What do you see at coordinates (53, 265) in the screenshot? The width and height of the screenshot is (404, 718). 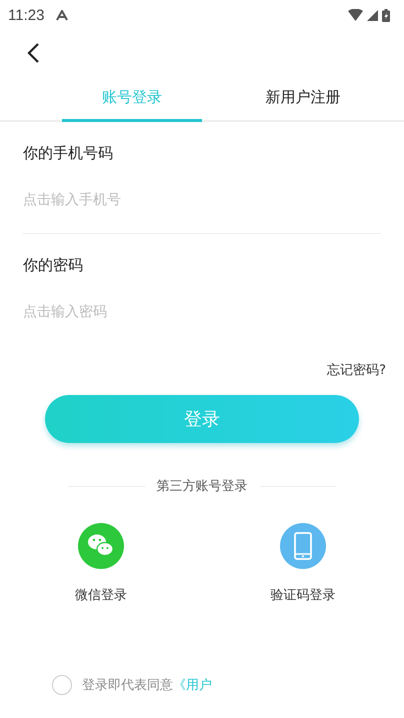 I see `field-label: 你的密码` at bounding box center [53, 265].